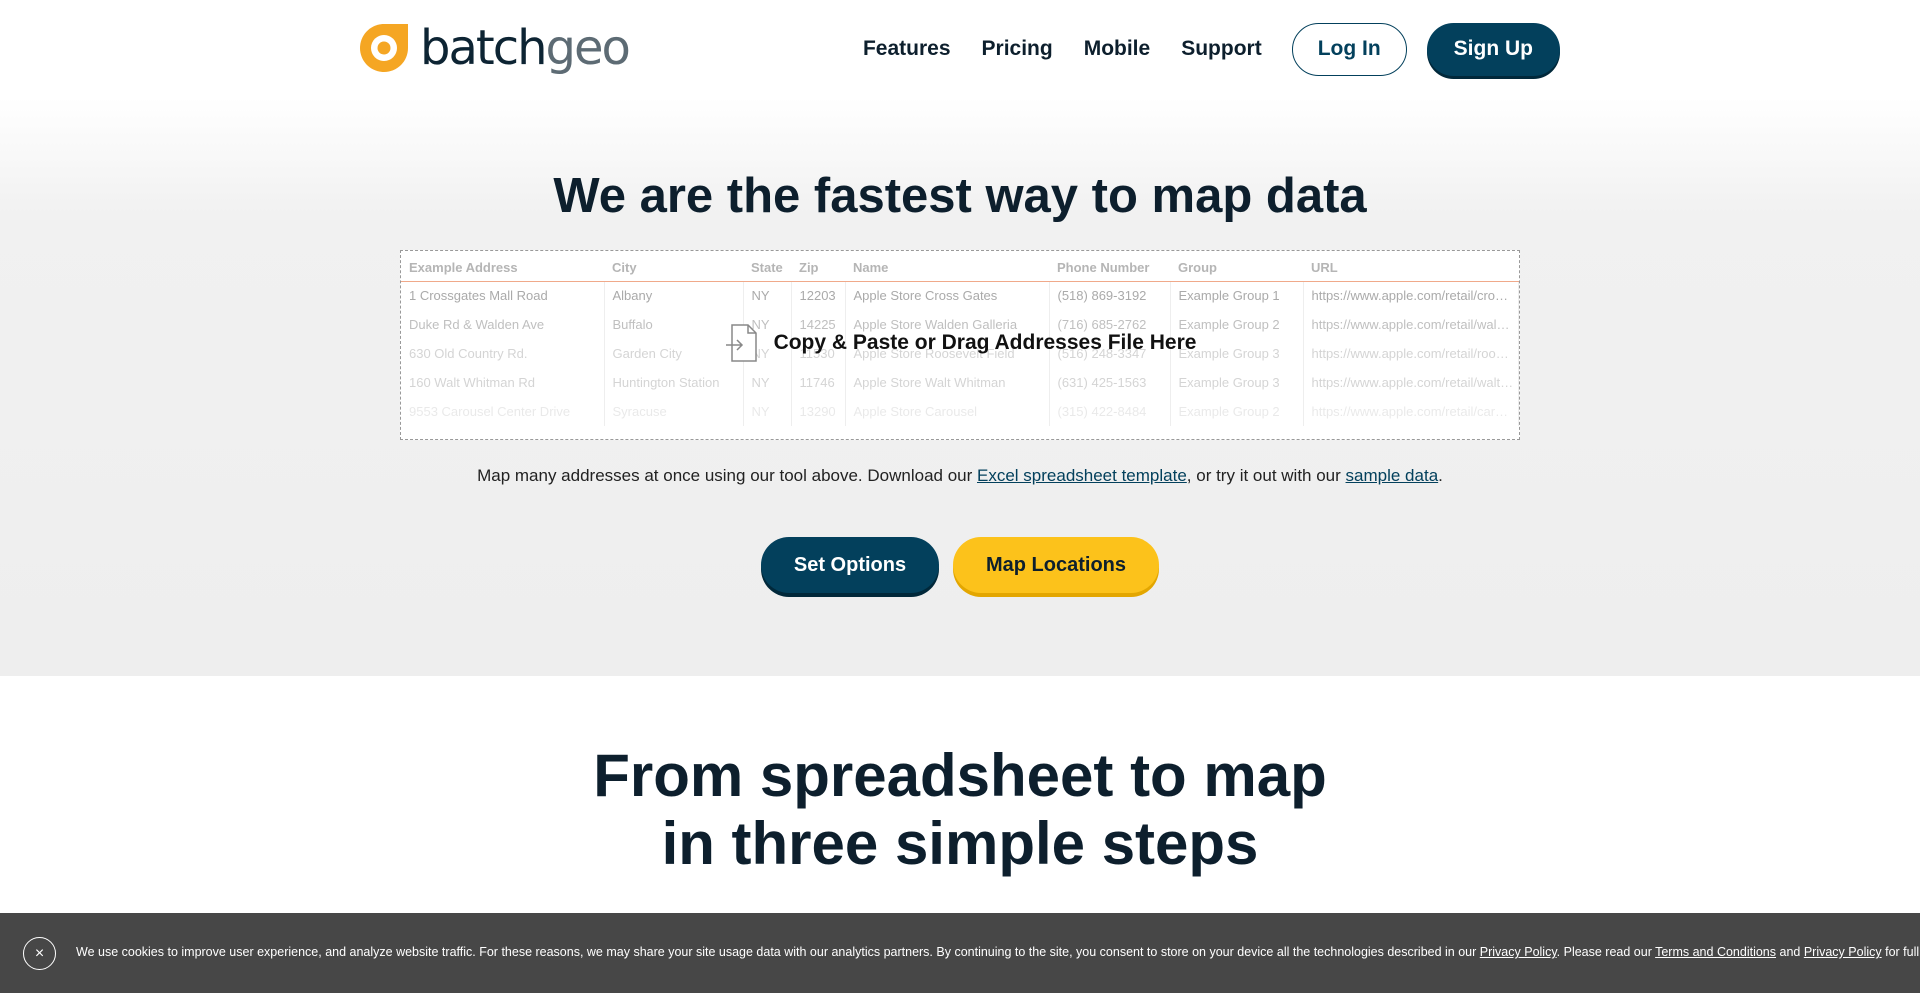  What do you see at coordinates (1715, 952) in the screenshot?
I see `terms-link: Terms and Conditions` at bounding box center [1715, 952].